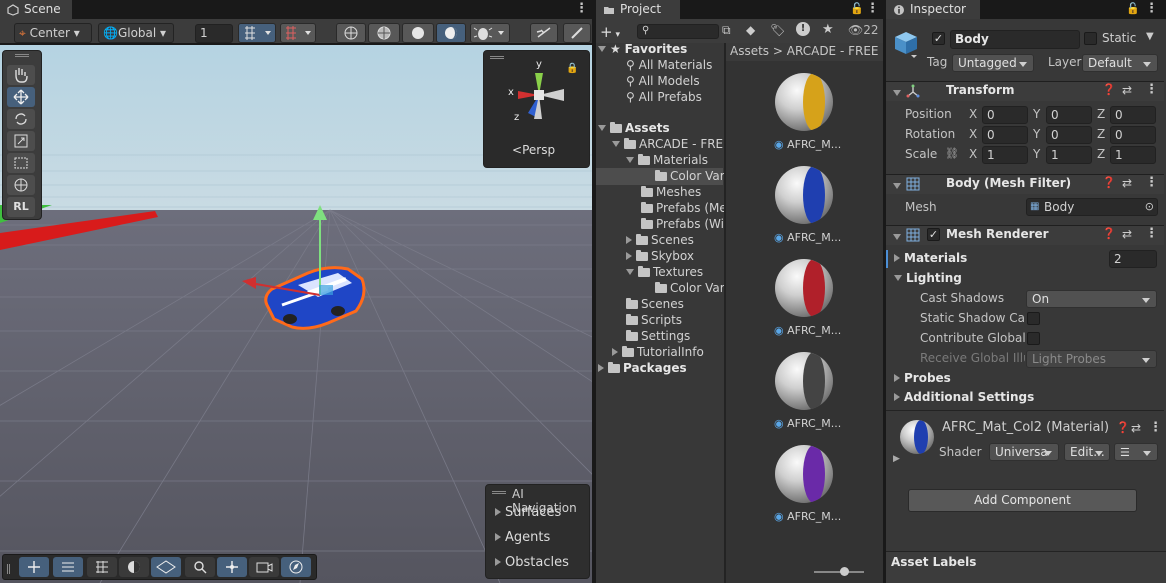 This screenshot has width=1166, height=583. I want to click on inspector-menu-icon: ⋮, so click(1151, 8).